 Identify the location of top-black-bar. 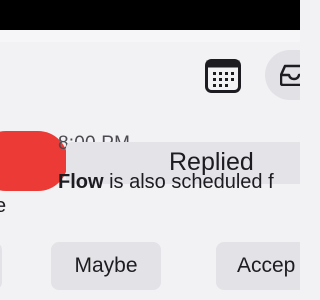
(150, 15).